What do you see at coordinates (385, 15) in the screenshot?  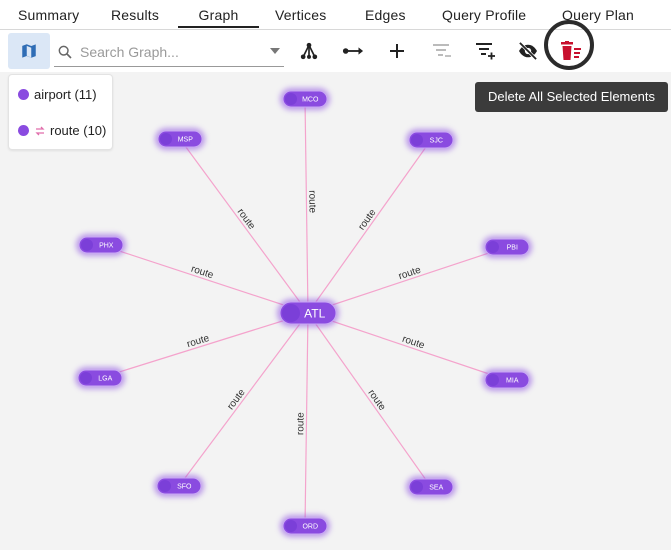 I see `tab-edges: Edges` at bounding box center [385, 15].